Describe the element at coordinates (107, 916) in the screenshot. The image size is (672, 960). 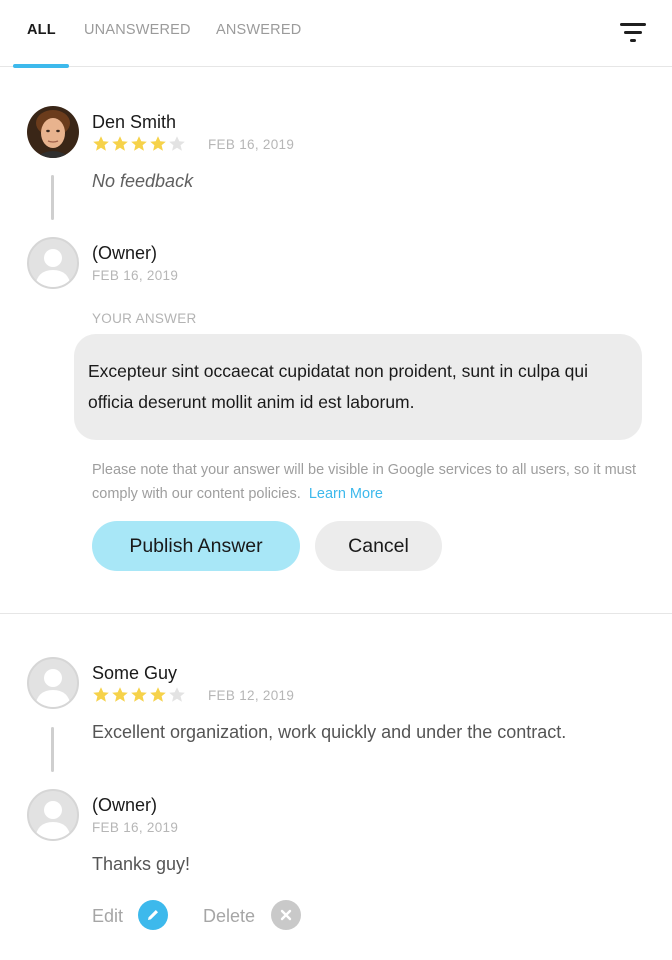
I see `edit-label: Edit` at that location.